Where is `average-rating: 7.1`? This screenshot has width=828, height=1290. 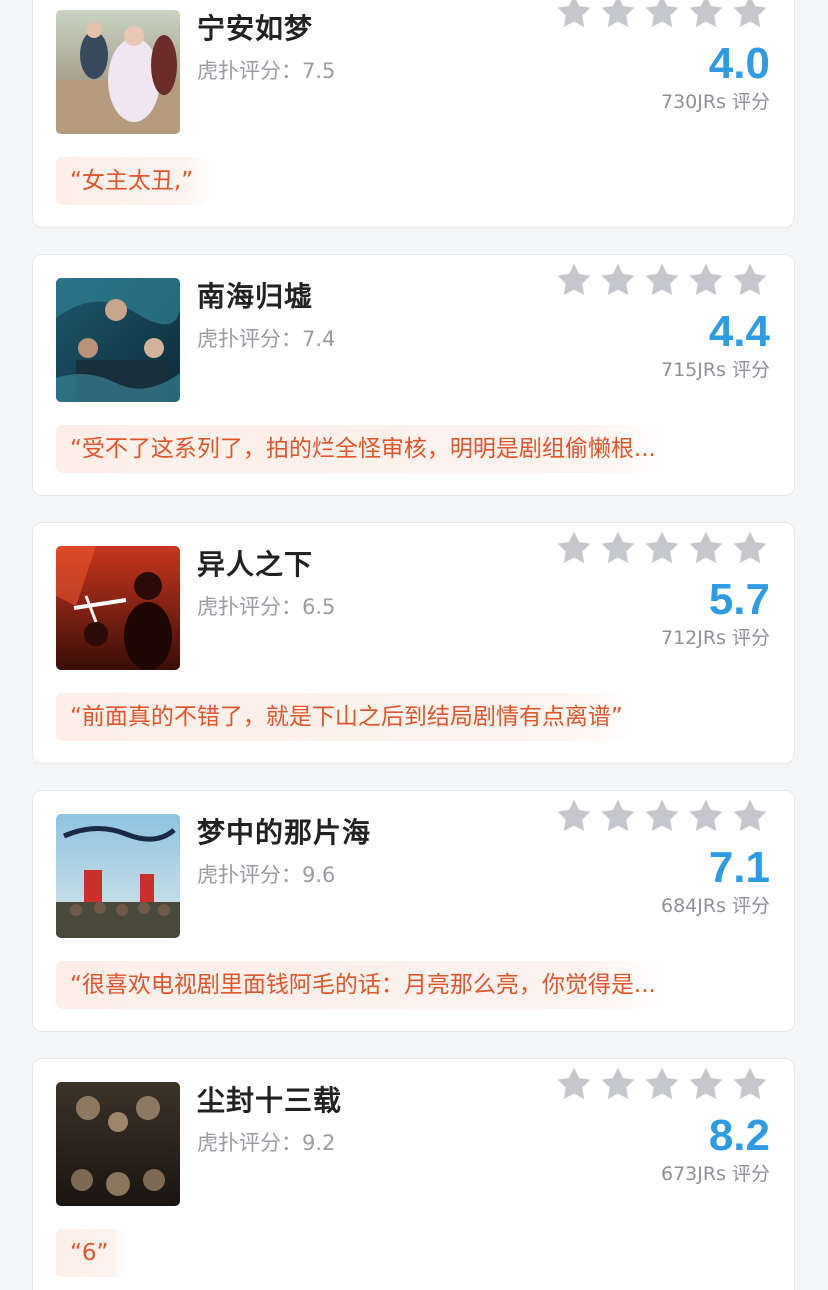
average-rating: 7.1 is located at coordinates (739, 867).